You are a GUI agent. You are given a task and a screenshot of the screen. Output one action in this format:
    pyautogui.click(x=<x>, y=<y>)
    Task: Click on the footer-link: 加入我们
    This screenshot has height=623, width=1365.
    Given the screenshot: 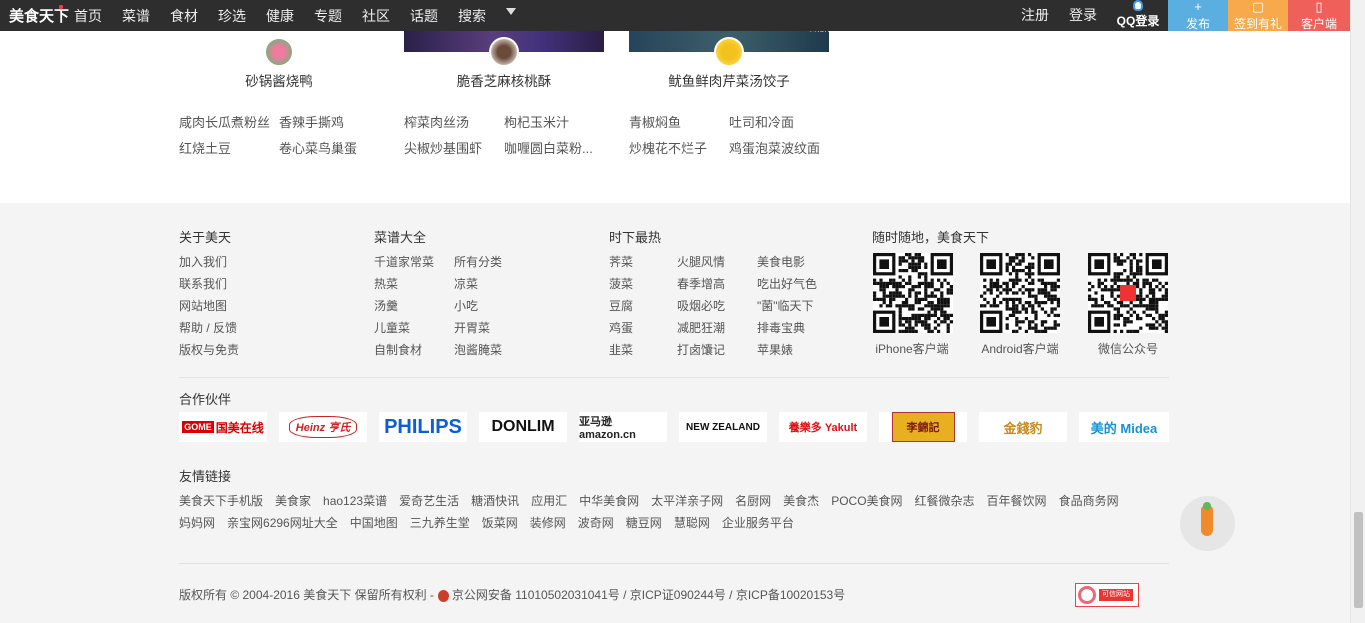 What is the action you would take?
    pyautogui.click(x=203, y=261)
    